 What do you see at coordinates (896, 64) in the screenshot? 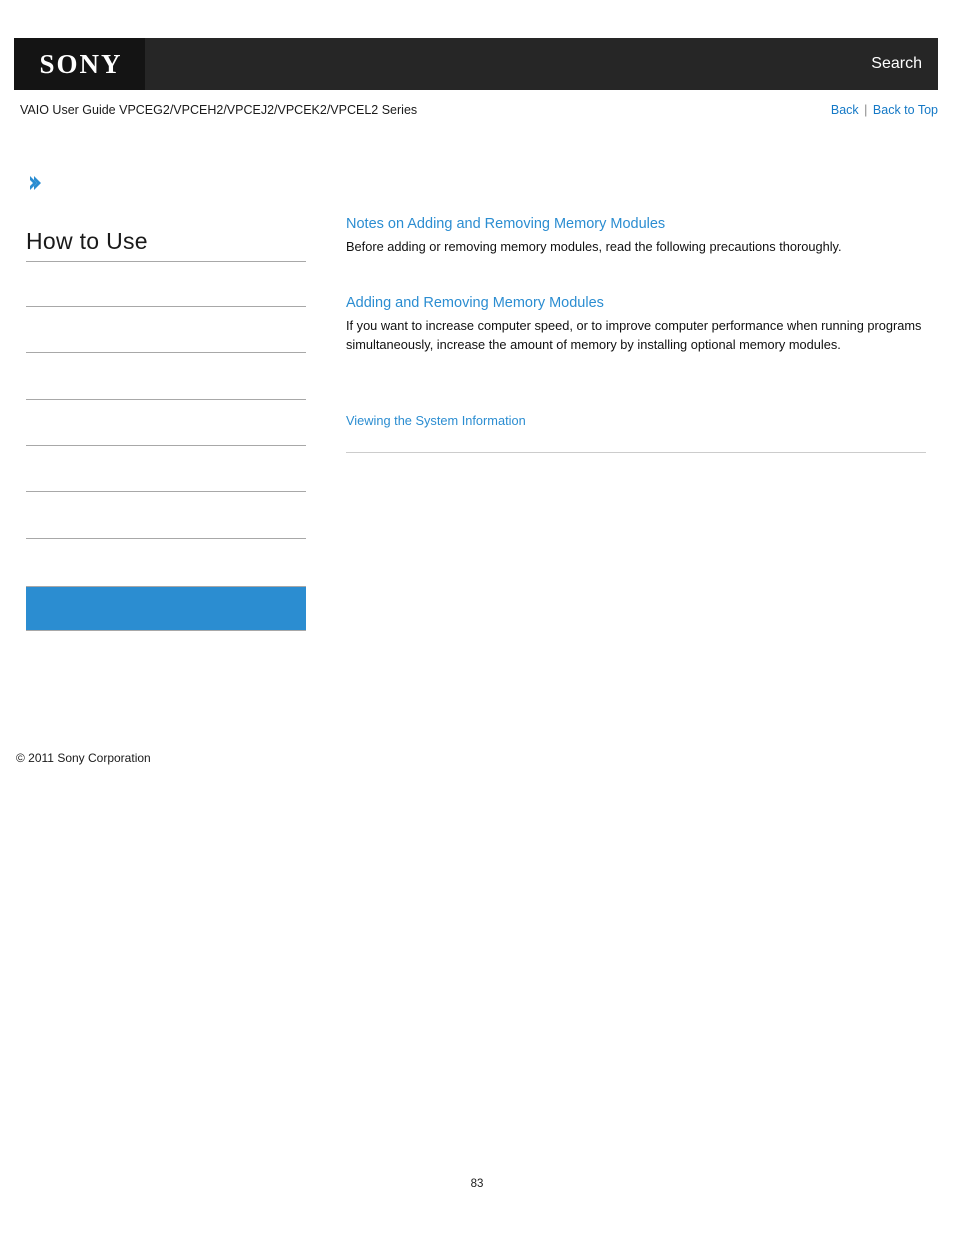
I see `search-button: Search` at bounding box center [896, 64].